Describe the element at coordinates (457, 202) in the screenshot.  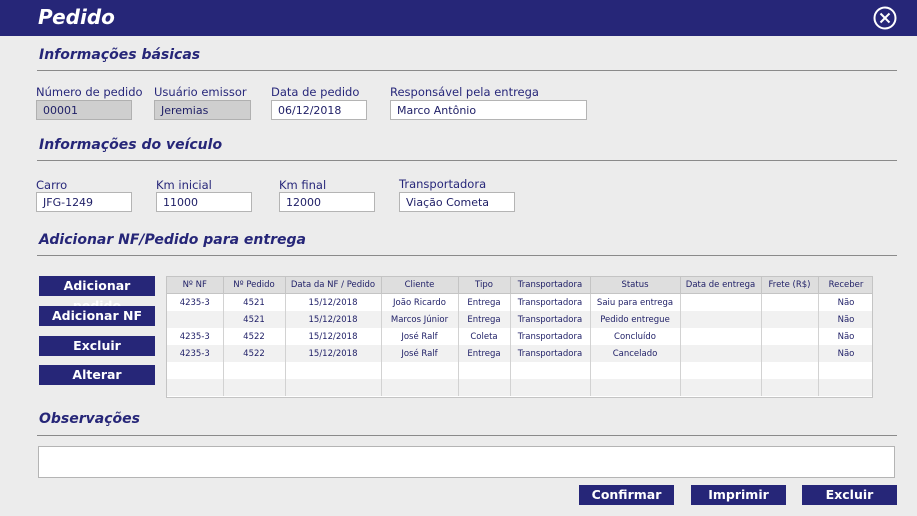
I see `carrier-field: Viação Cometa` at that location.